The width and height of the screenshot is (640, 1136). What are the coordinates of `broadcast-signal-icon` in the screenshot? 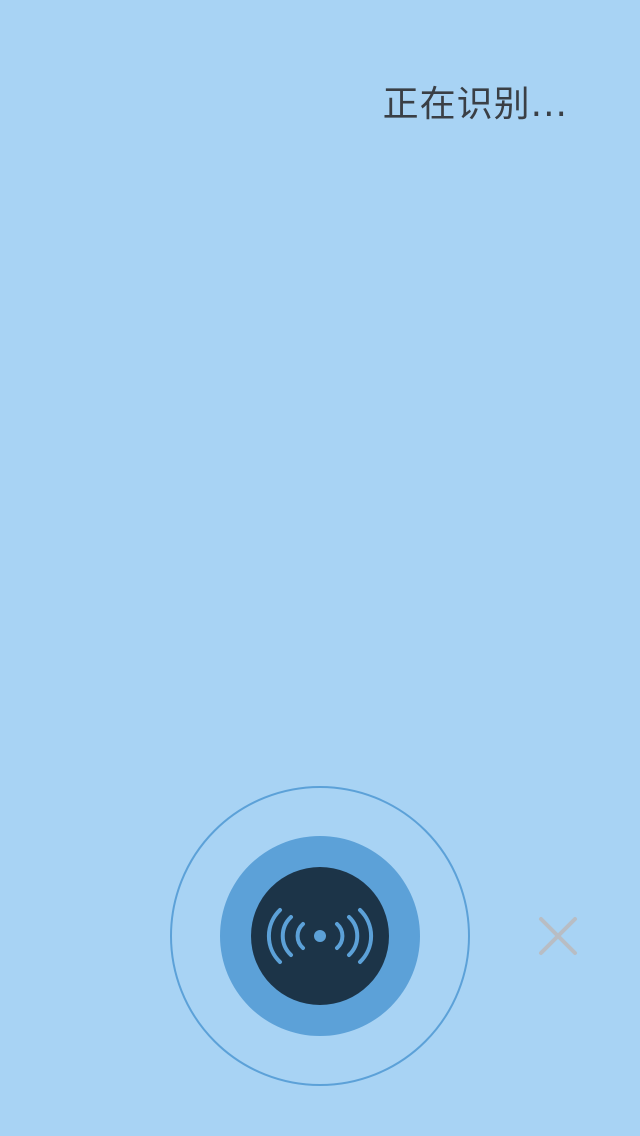 It's located at (320, 936).